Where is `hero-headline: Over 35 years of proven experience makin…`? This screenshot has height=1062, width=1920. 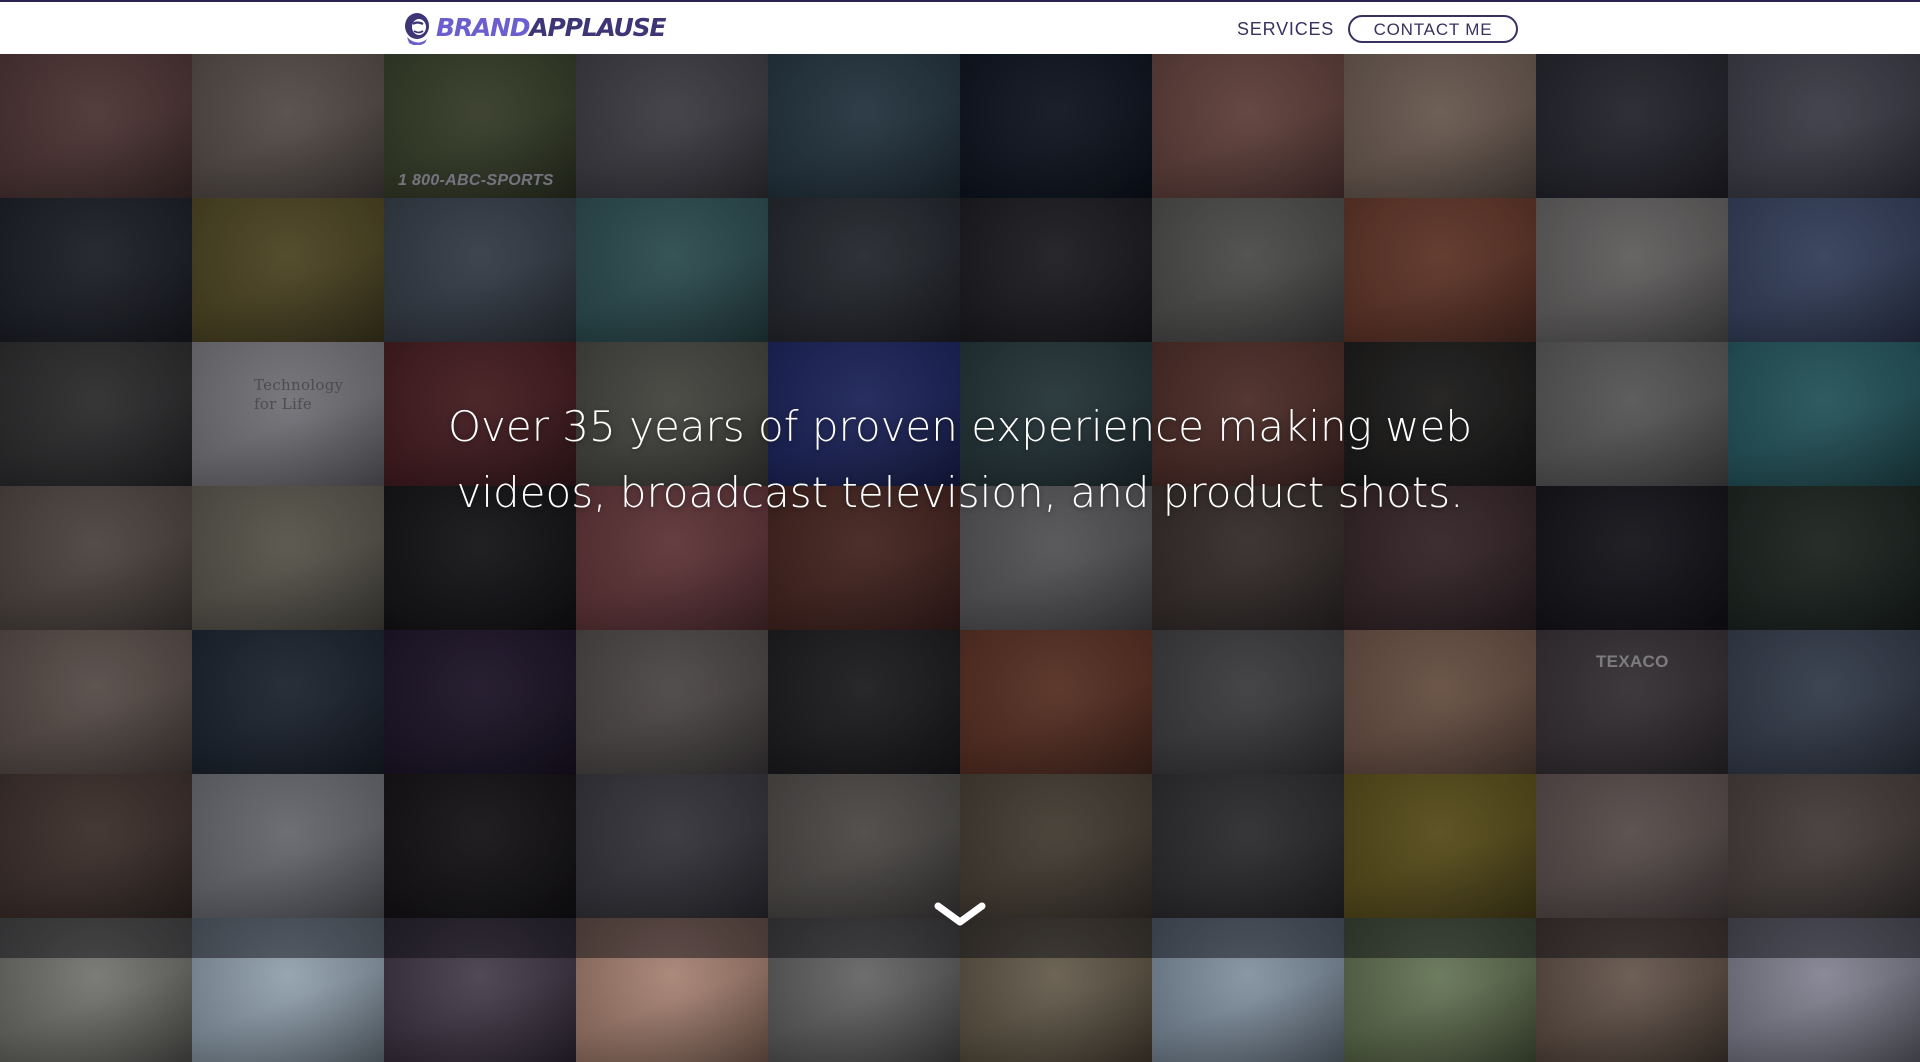 hero-headline: Over 35 years of proven experience makin… is located at coordinates (960, 460).